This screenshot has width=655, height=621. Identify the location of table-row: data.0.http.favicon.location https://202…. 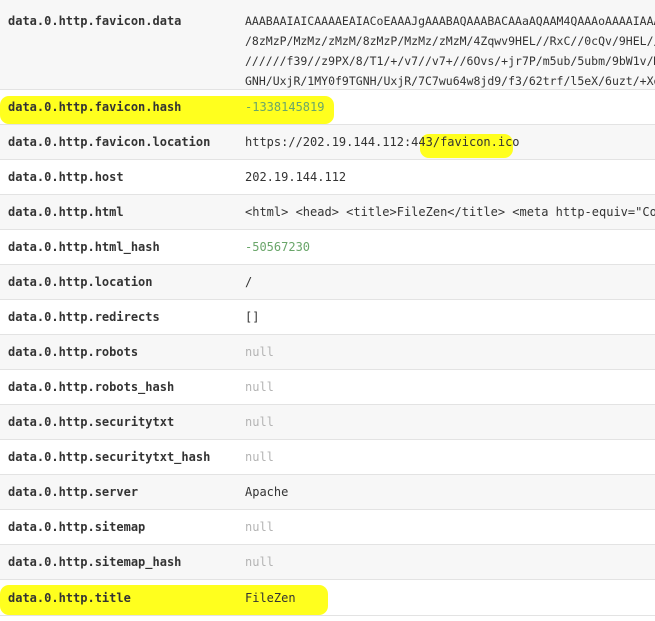
(327, 142).